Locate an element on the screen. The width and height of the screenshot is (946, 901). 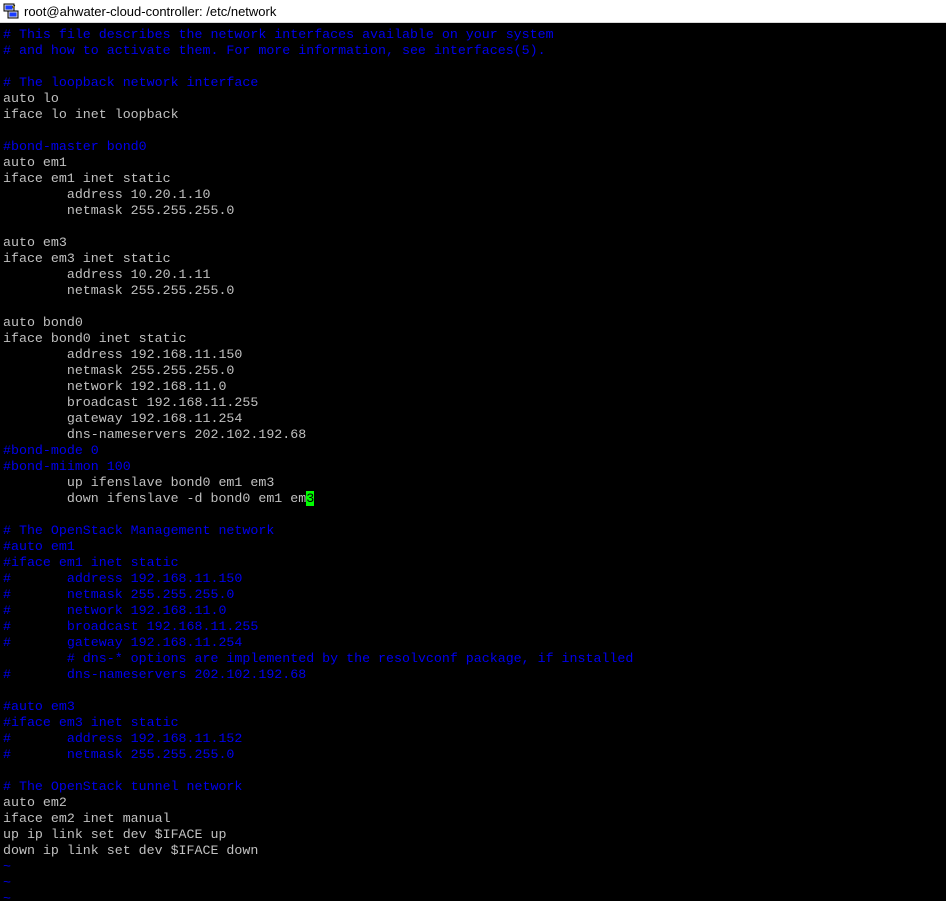
file-line: address 192.168.11.150 is located at coordinates (473, 355).